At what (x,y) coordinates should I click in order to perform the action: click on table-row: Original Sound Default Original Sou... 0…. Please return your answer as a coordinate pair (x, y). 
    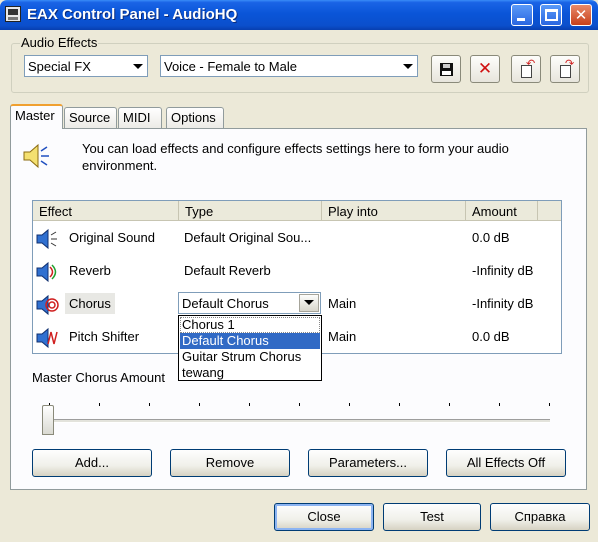
    Looking at the image, I should click on (297, 237).